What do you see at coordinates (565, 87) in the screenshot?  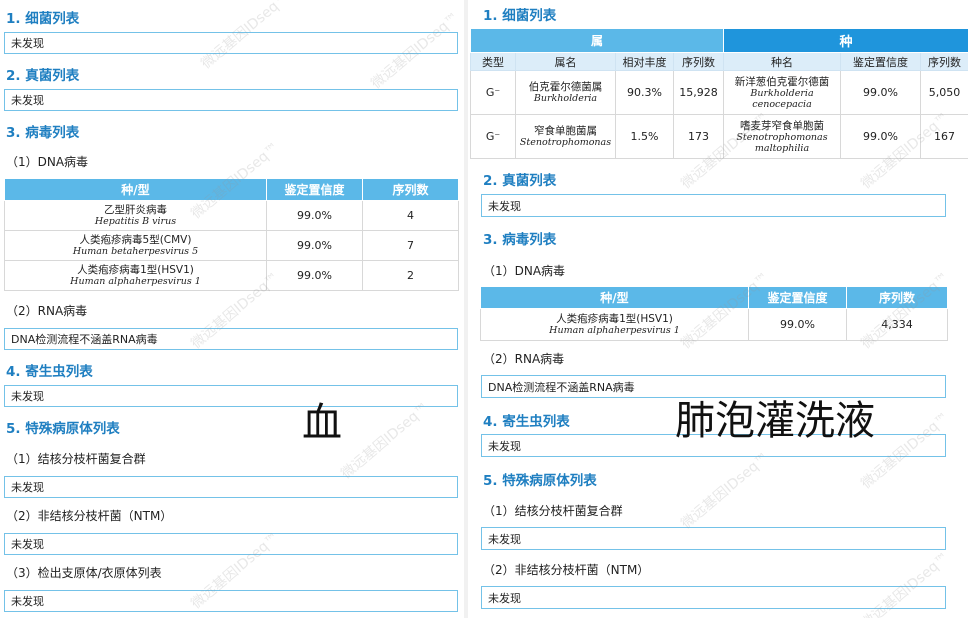 I see `genus-name-cn: 伯克霍尔德菌属` at bounding box center [565, 87].